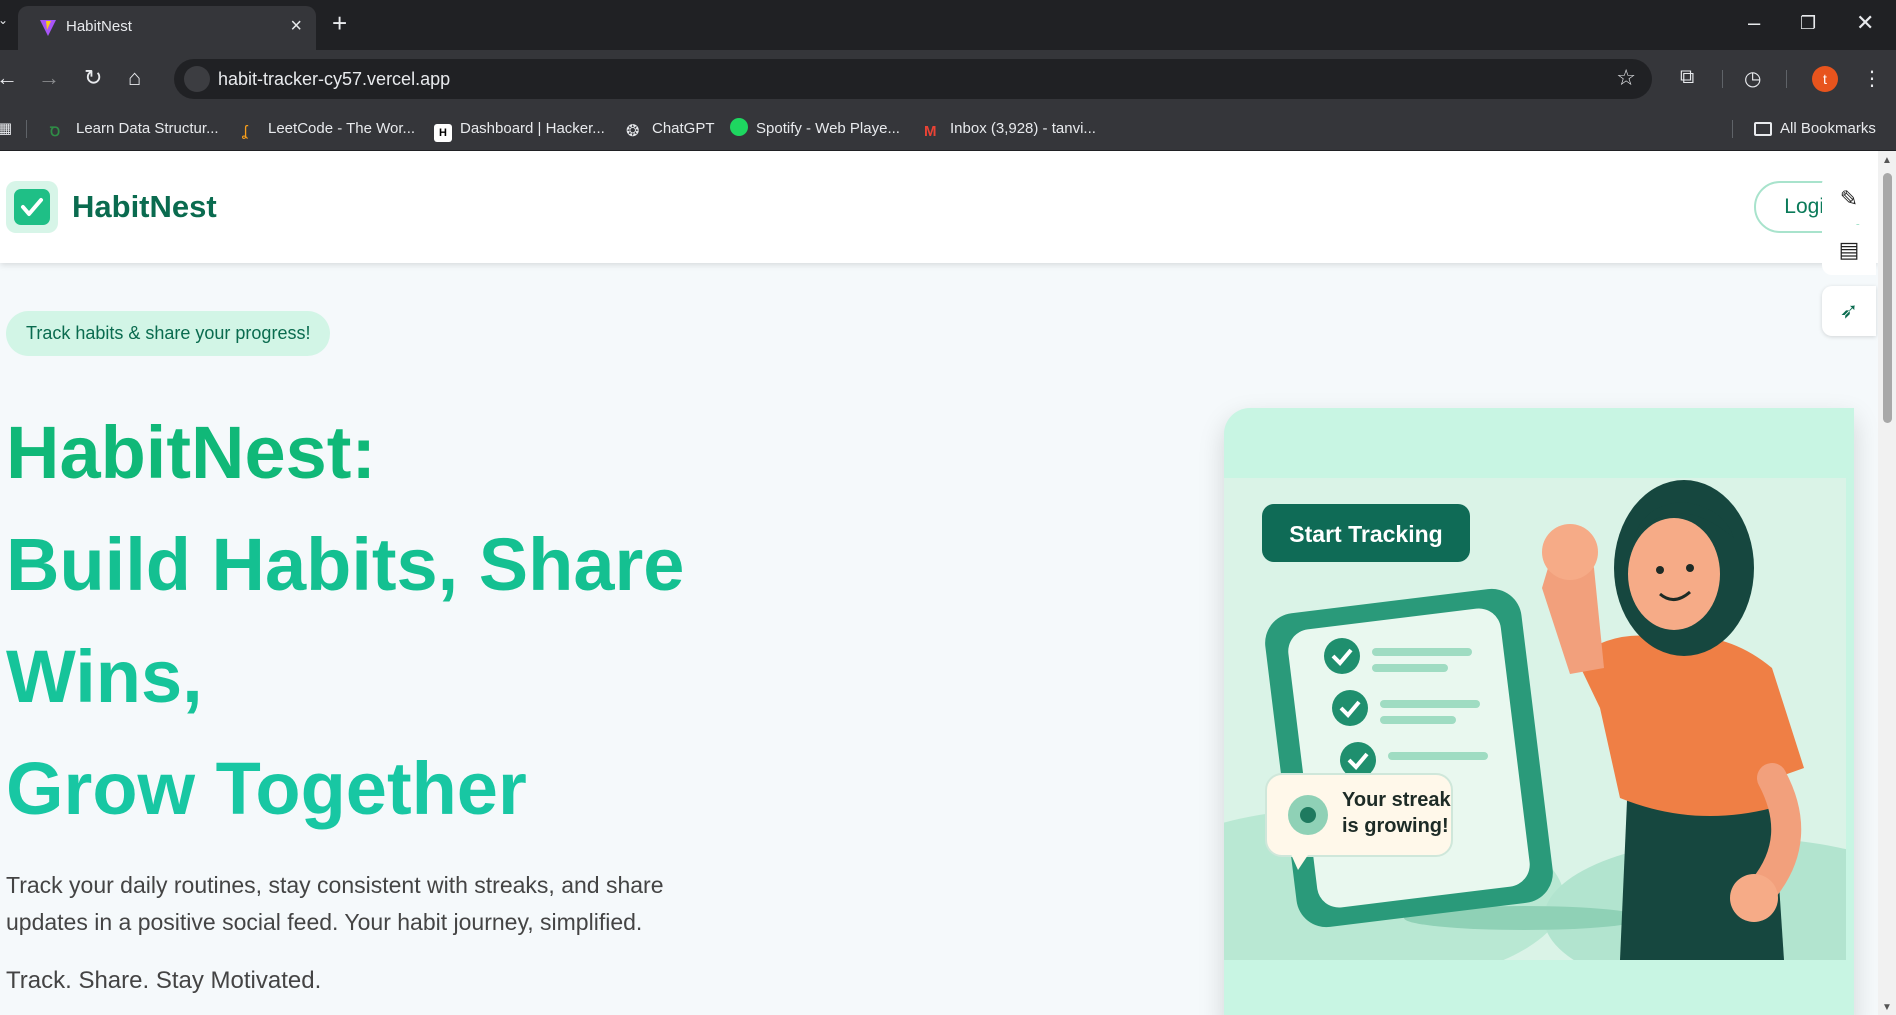  Describe the element at coordinates (1887, 583) in the screenshot. I see `page-scrollbar: ▲ ▼` at that location.